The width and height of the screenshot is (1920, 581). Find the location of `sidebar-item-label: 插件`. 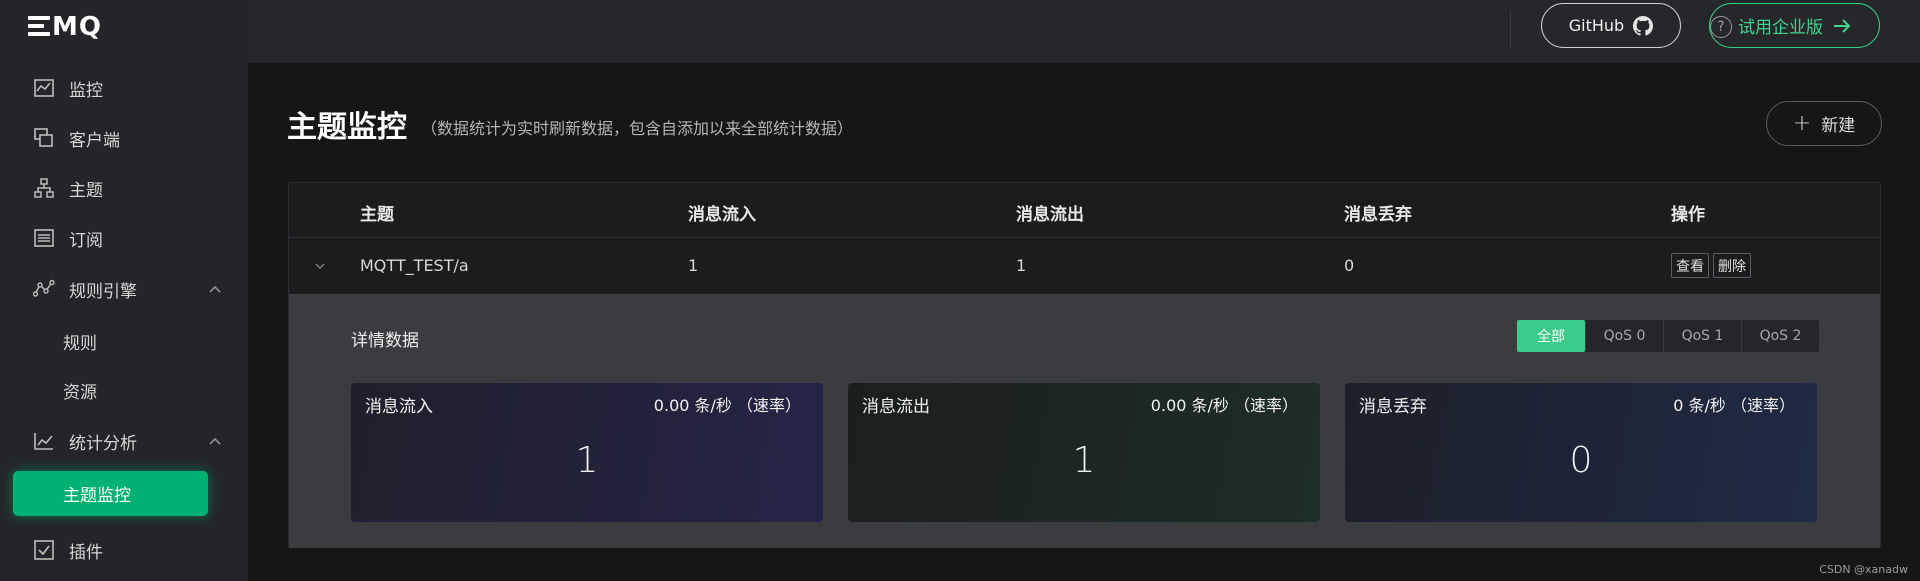

sidebar-item-label: 插件 is located at coordinates (86, 552).